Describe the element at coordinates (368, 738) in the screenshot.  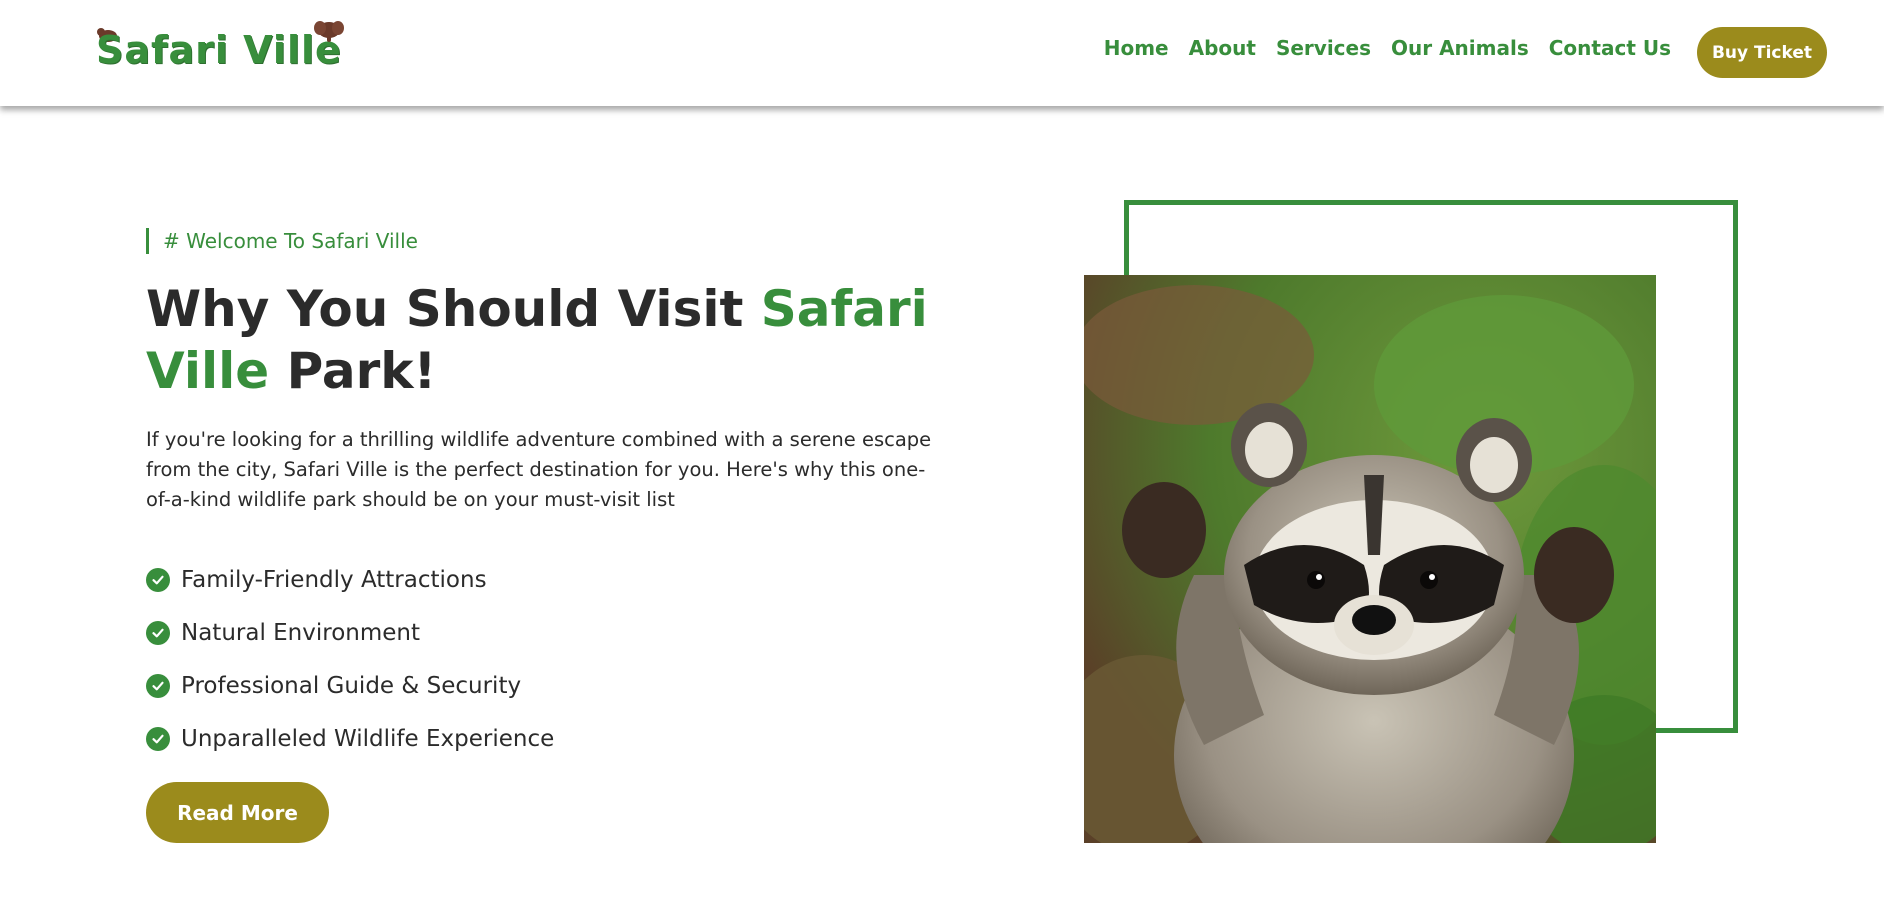
I see `feature-label: Unparalleled Wildlife Experience` at that location.